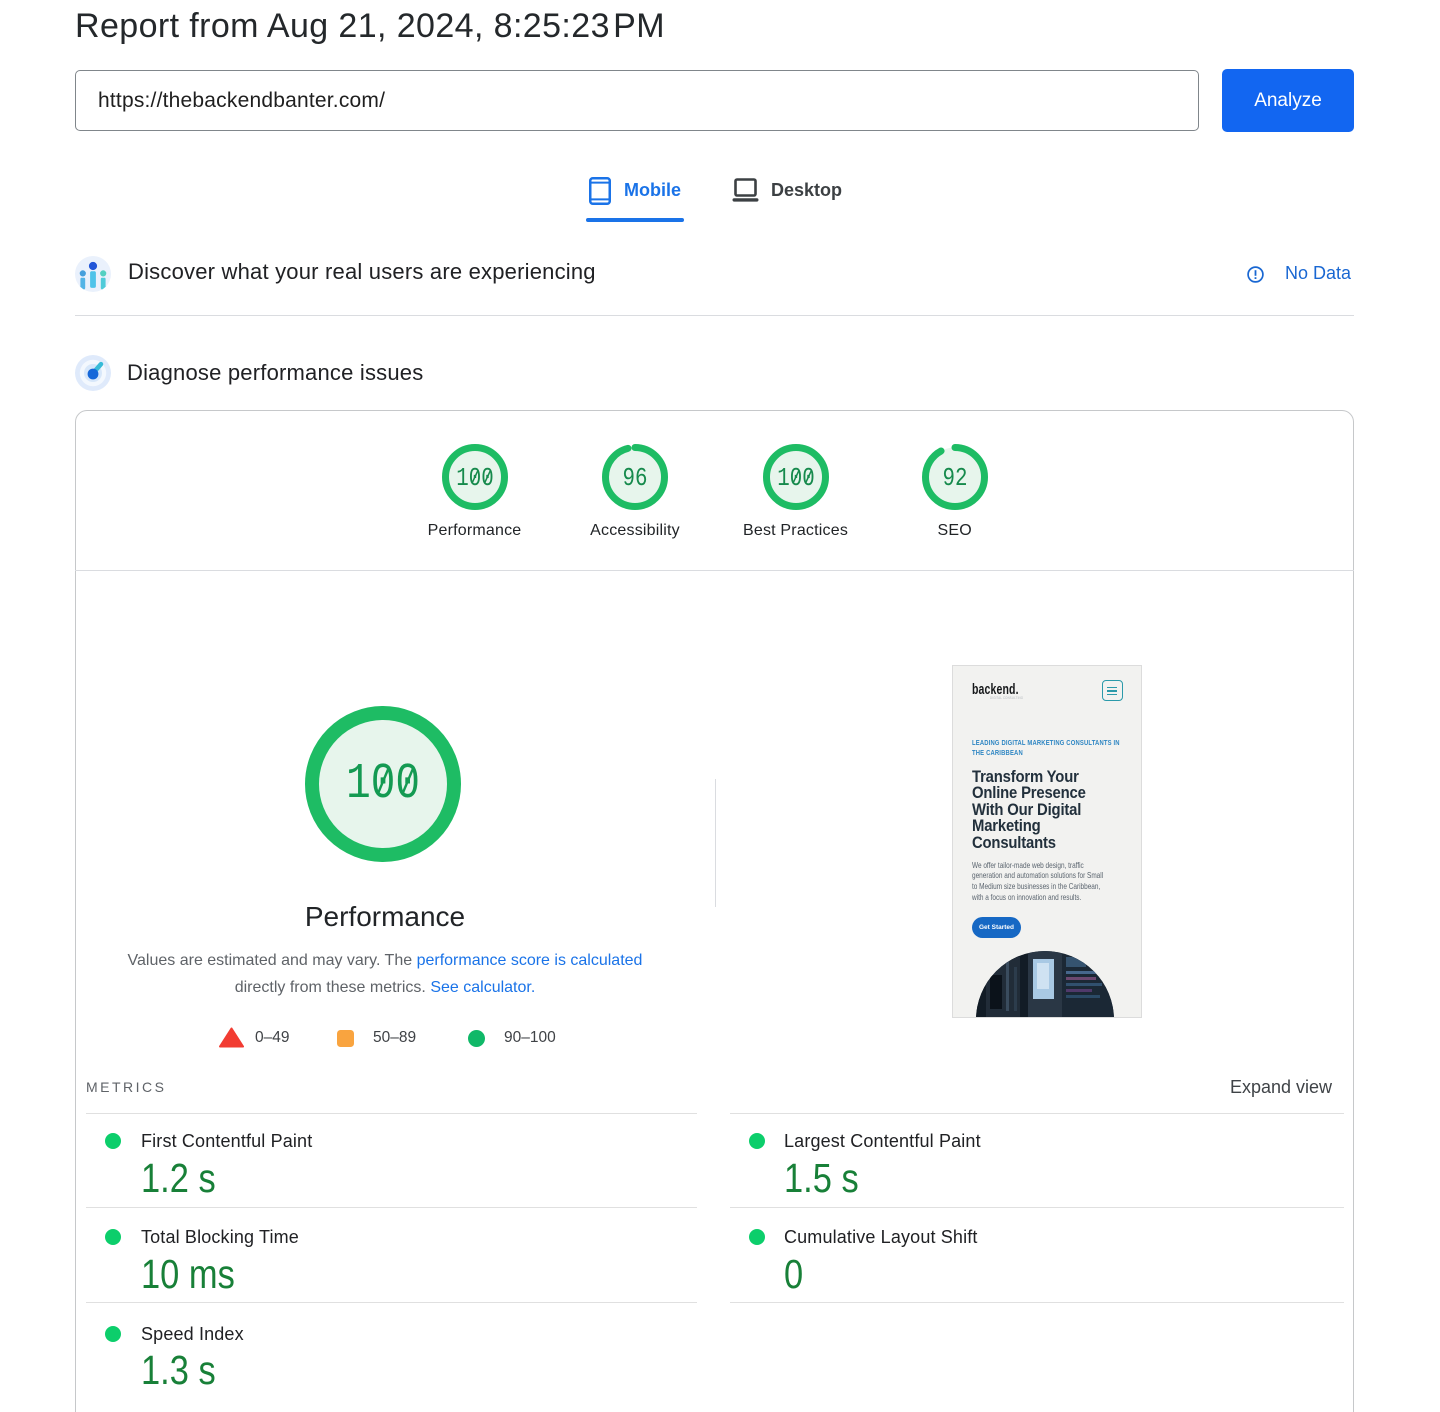 This screenshot has height=1412, width=1440. What do you see at coordinates (635, 479) in the screenshot?
I see `svg-text: 96` at bounding box center [635, 479].